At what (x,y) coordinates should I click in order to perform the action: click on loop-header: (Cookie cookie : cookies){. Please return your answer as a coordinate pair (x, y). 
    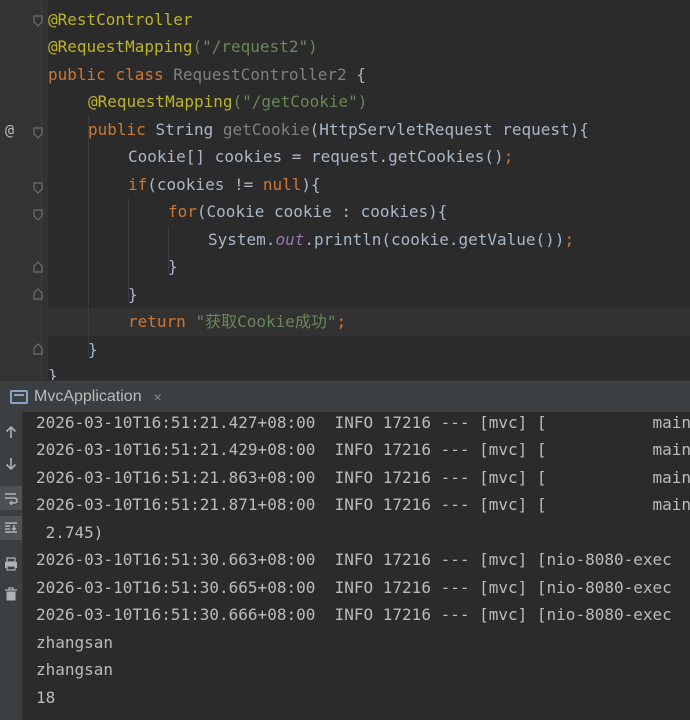
    Looking at the image, I should click on (322, 211).